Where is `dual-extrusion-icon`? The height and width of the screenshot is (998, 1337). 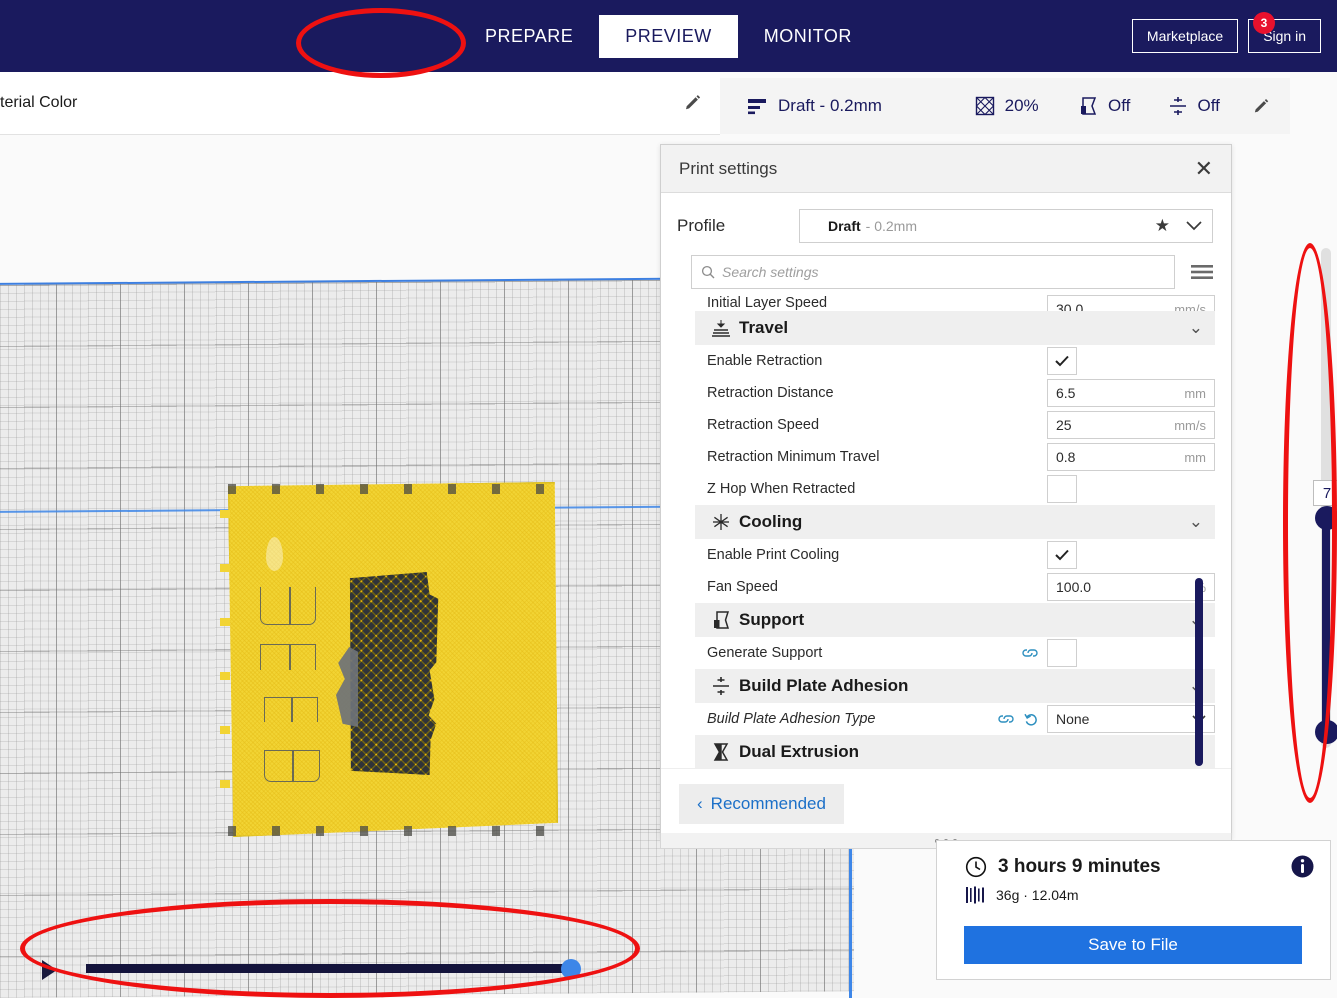 dual-extrusion-icon is located at coordinates (721, 752).